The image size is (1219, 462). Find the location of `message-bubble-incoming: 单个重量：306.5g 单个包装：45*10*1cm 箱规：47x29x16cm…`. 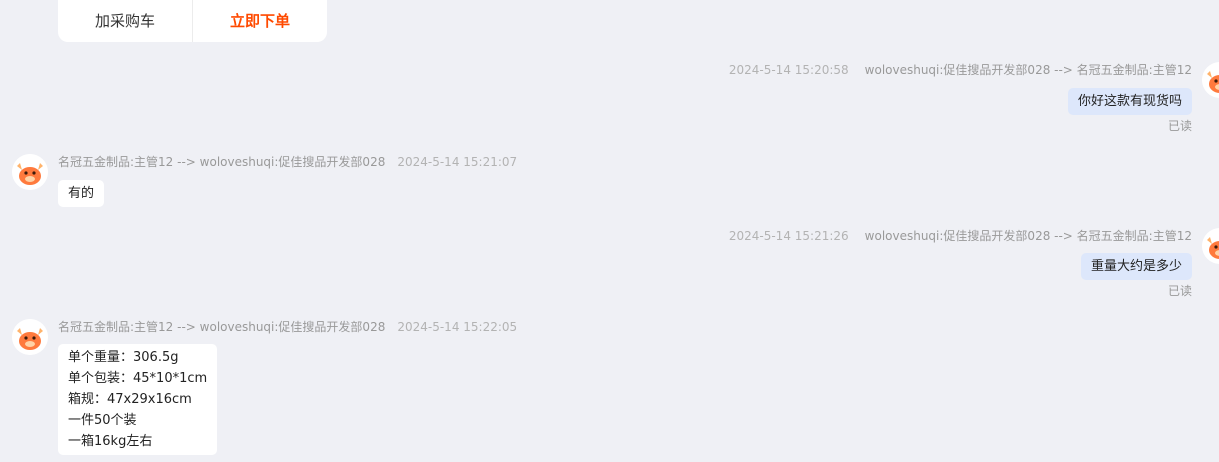

message-bubble-incoming: 单个重量：306.5g 单个包装：45*10*1cm 箱规：47x29x16cm… is located at coordinates (138, 399).